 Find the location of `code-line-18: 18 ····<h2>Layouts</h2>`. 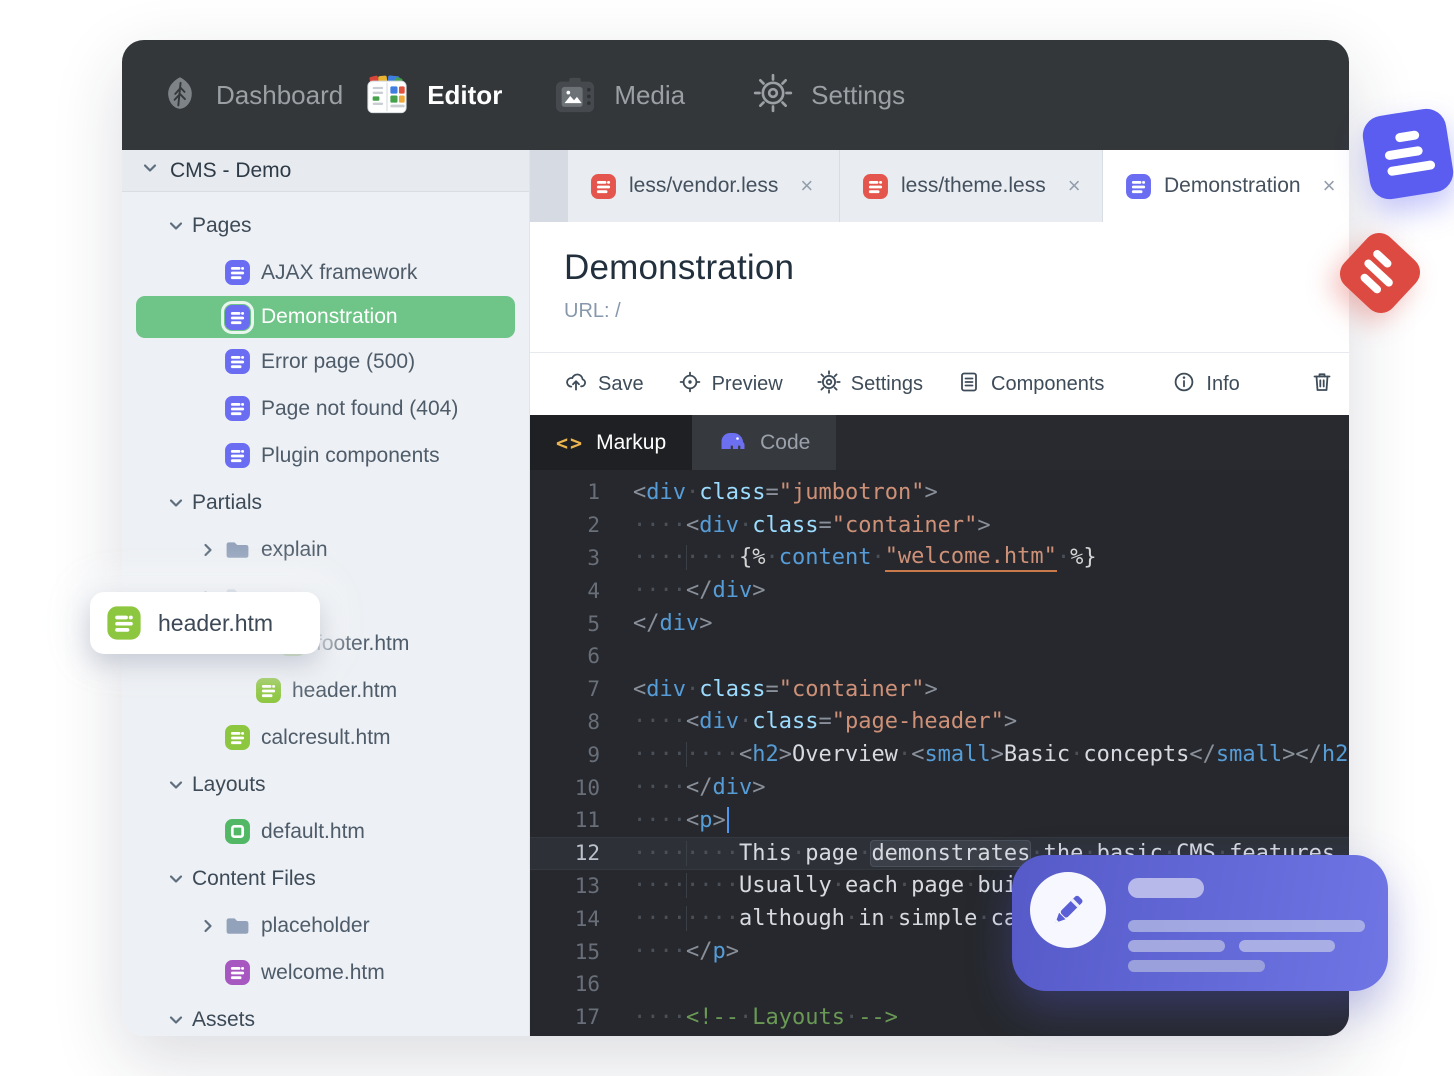

code-line-18: 18 ····<h2>Layouts</h2> is located at coordinates (939, 1035).